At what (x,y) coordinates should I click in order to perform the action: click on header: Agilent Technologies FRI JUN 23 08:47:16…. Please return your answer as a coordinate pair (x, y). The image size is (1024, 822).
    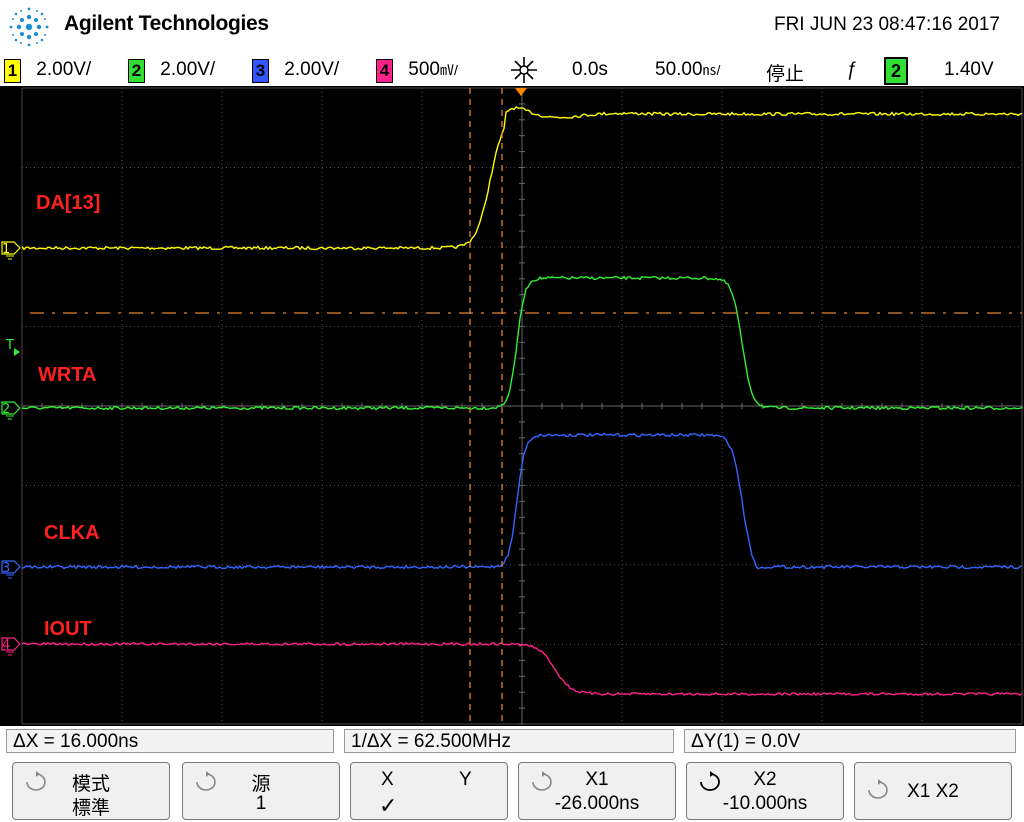
    Looking at the image, I should click on (512, 27).